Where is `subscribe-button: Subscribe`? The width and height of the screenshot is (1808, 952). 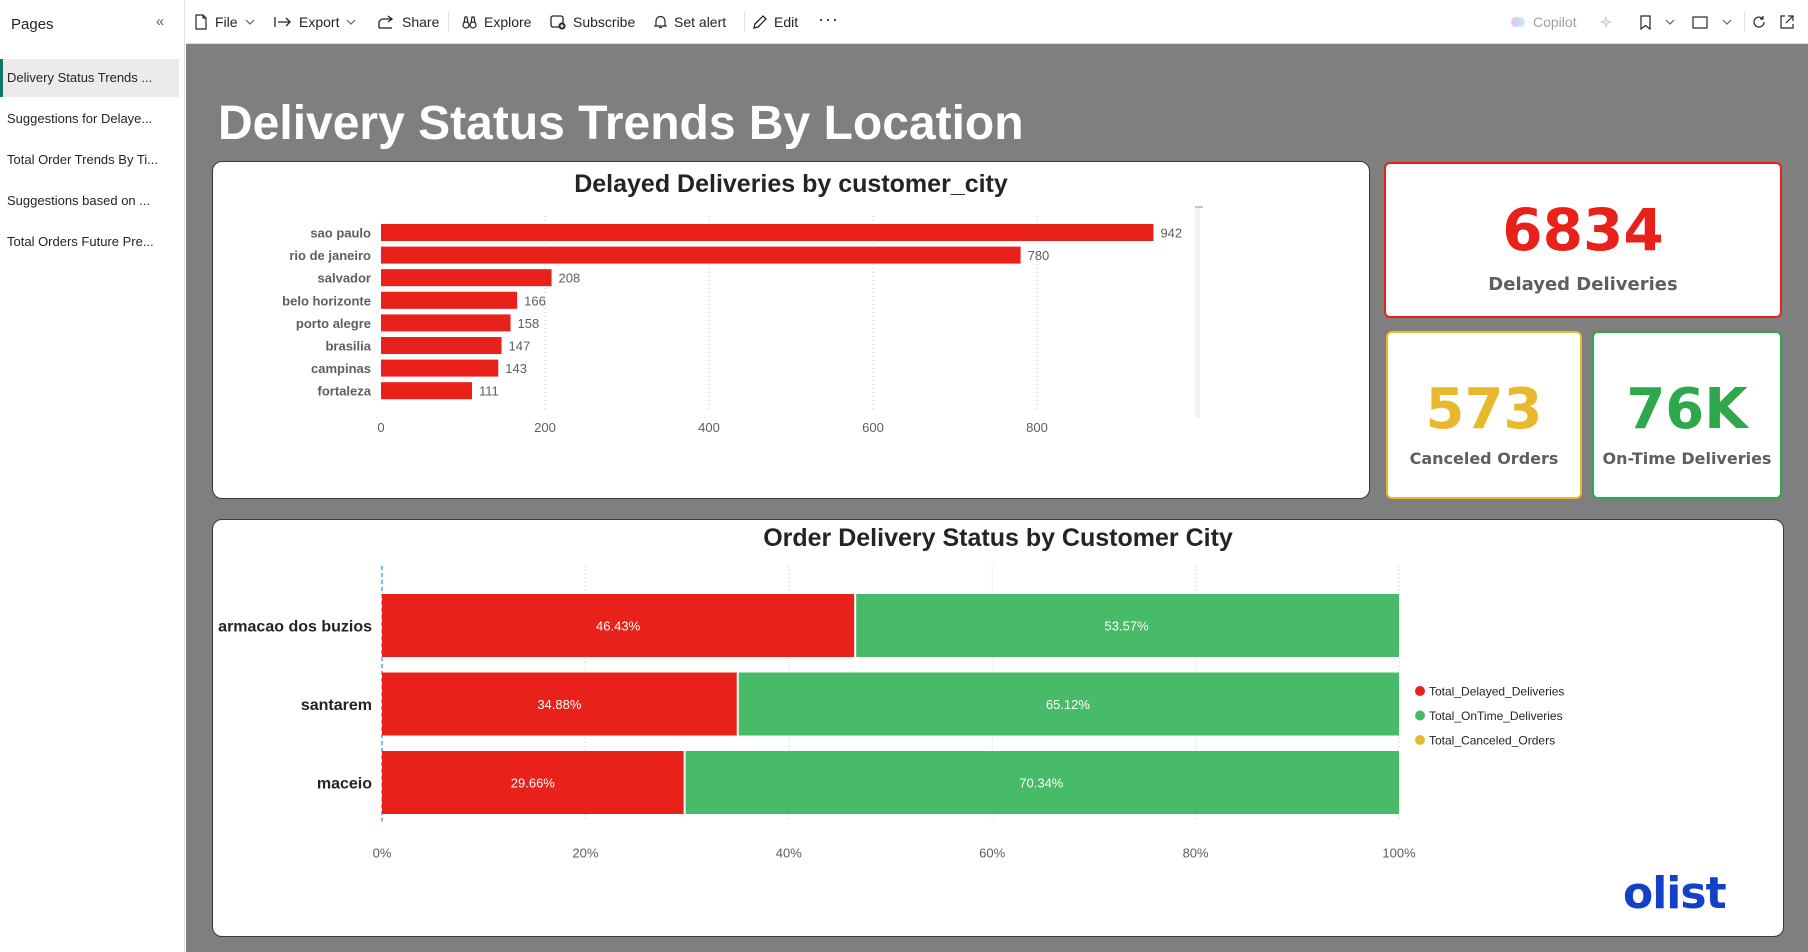 subscribe-button: Subscribe is located at coordinates (592, 22).